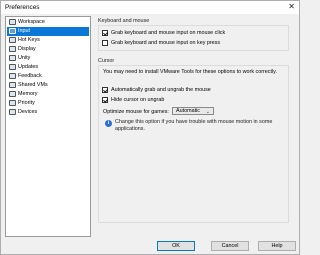 The image size is (320, 255). Describe the element at coordinates (48, 67) in the screenshot. I see `sidebar-item-updates: Updates` at that location.